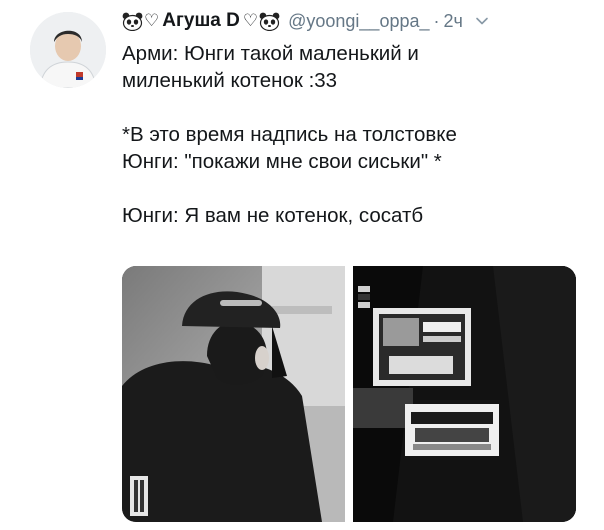  Describe the element at coordinates (289, 134) in the screenshot. I see `tweet-line: *В это время надпись на толстовке` at that location.